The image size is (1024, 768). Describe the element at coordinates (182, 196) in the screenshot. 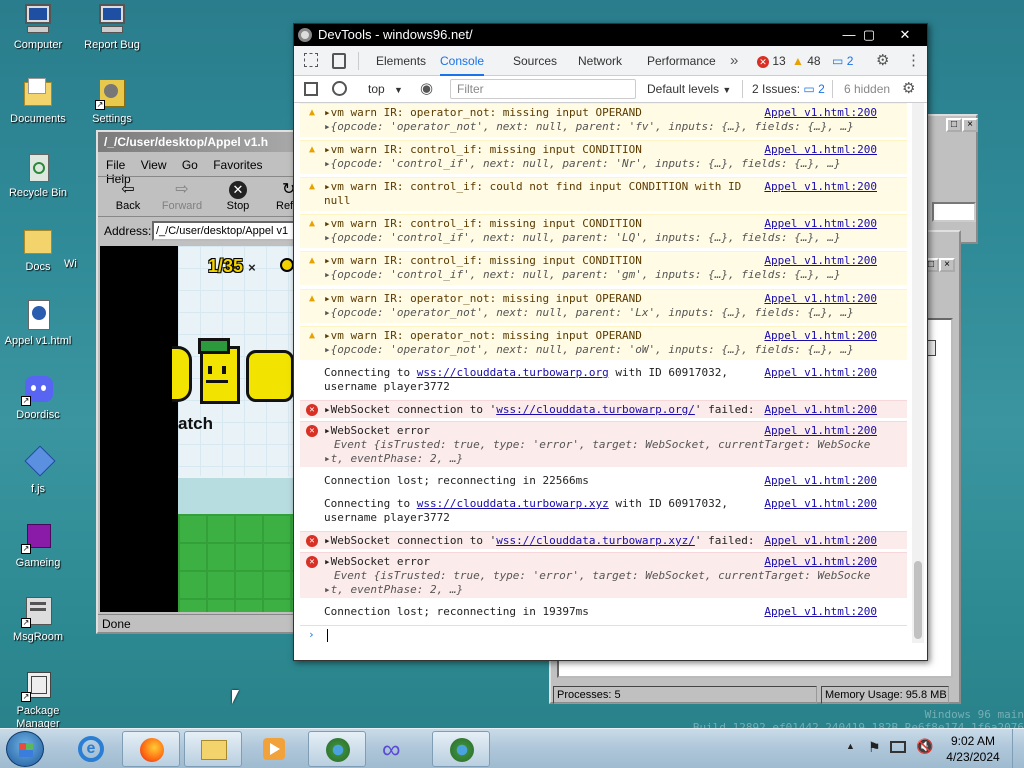

I see `forward-button: ⇨ Forward` at that location.